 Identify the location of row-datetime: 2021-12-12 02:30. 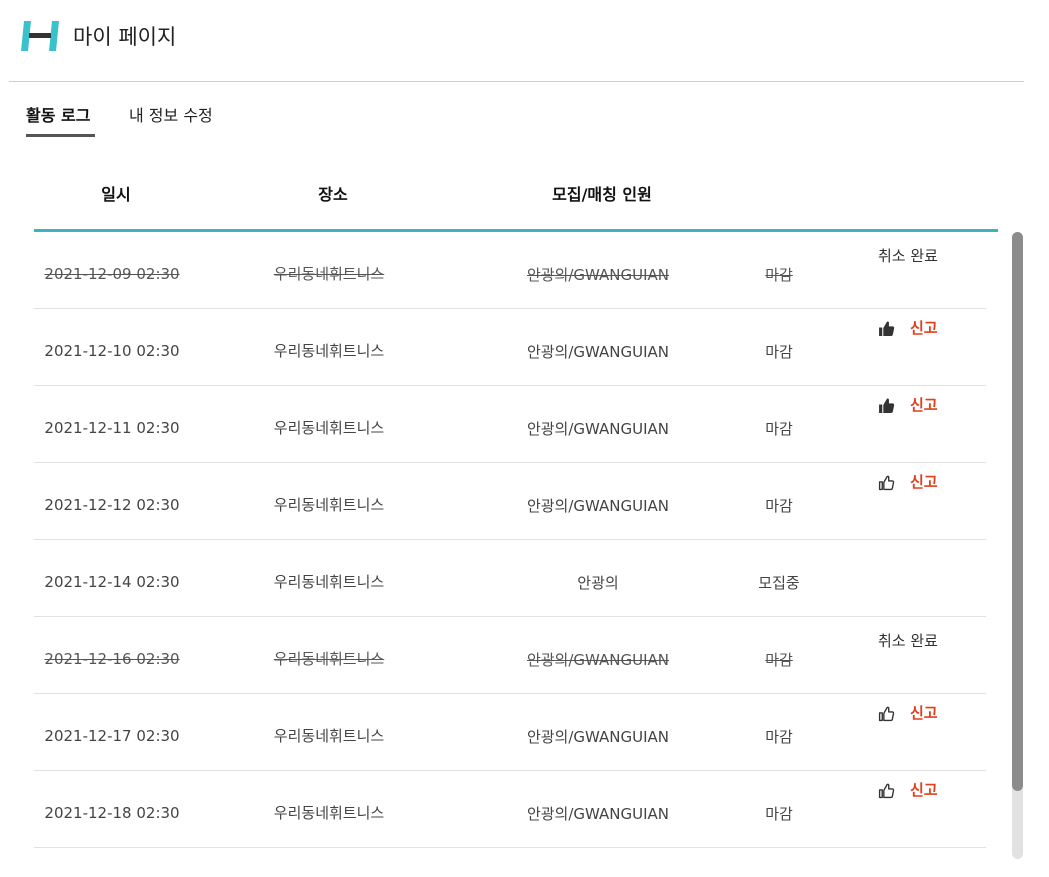
(112, 505).